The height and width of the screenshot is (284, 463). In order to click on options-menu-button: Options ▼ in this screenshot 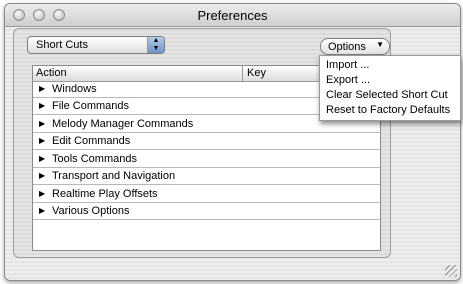, I will do `click(355, 46)`.